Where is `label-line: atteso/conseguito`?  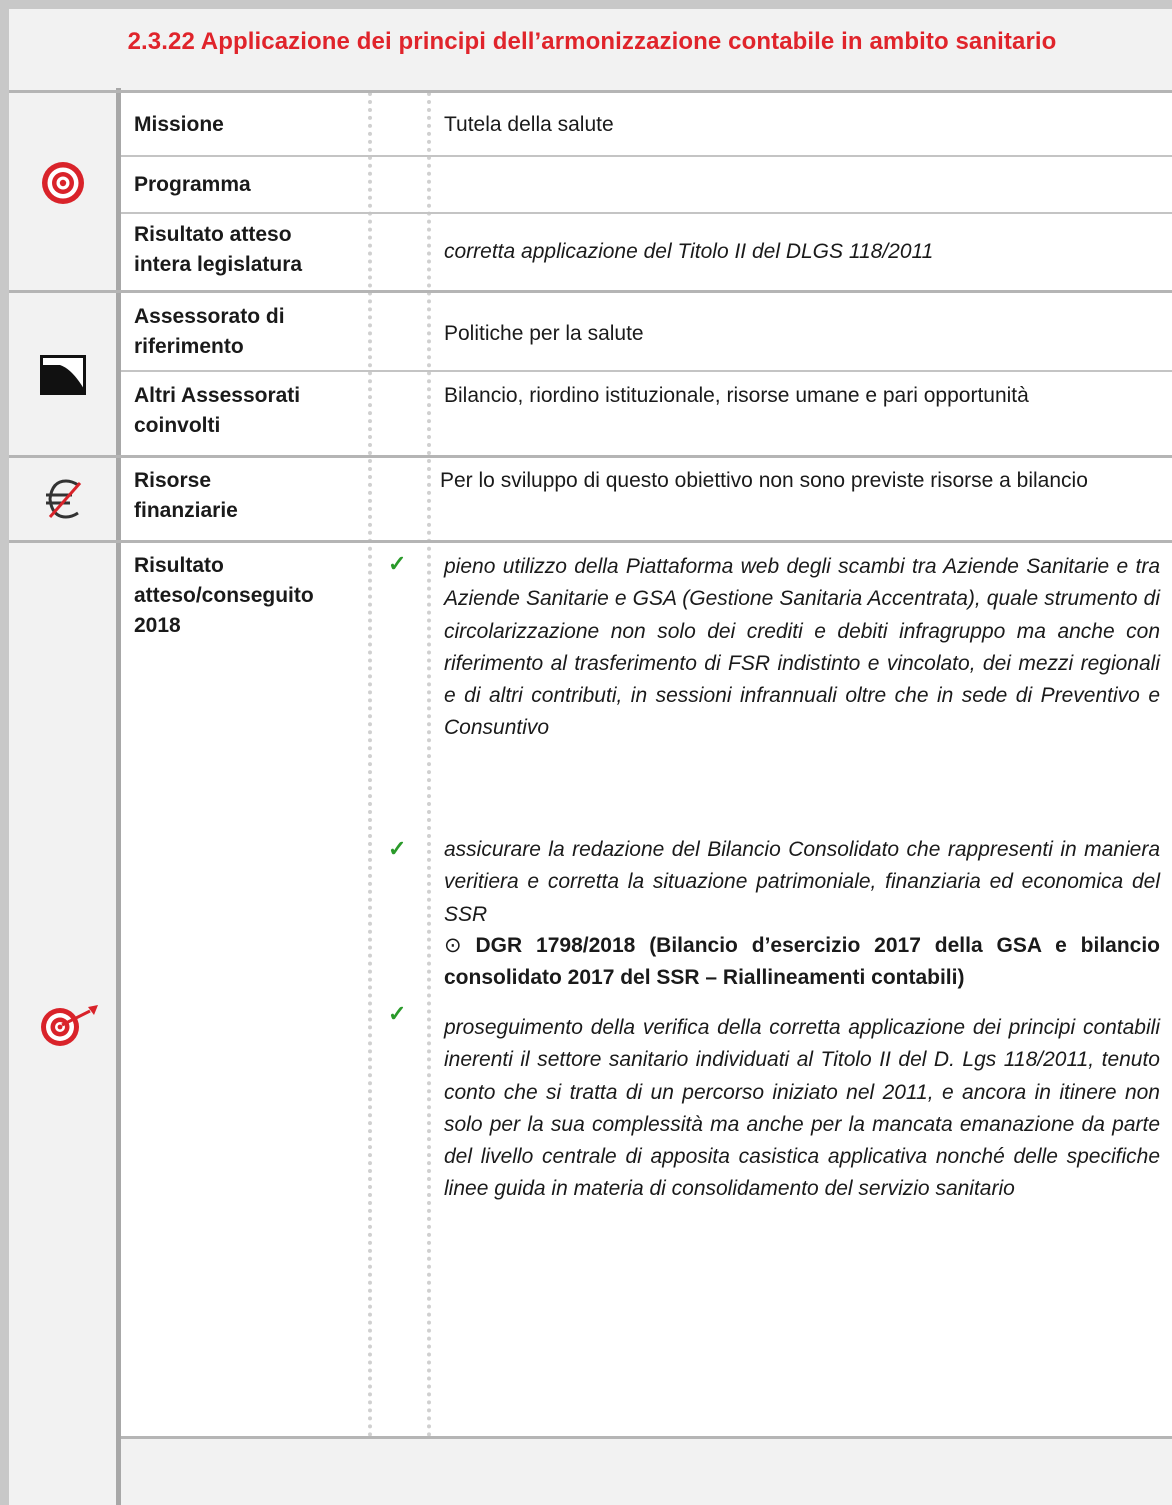 label-line: atteso/conseguito is located at coordinates (224, 595).